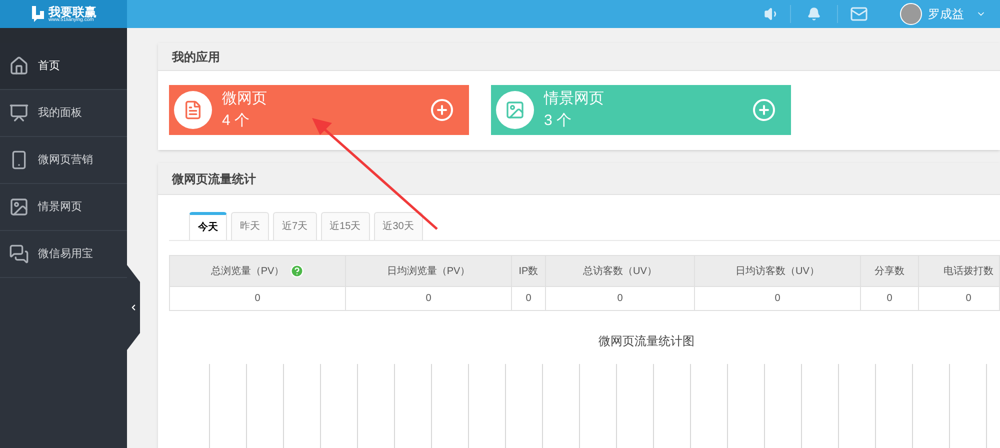 This screenshot has width=1000, height=448. Describe the element at coordinates (63, 66) in the screenshot. I see `sidebar-item: 首页` at that location.